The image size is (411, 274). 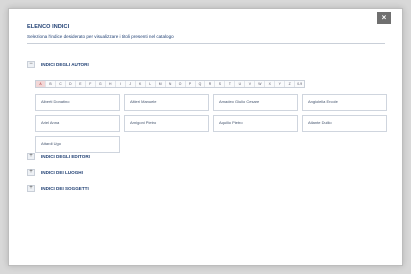 I want to click on letter-z: Z, so click(x=290, y=84).